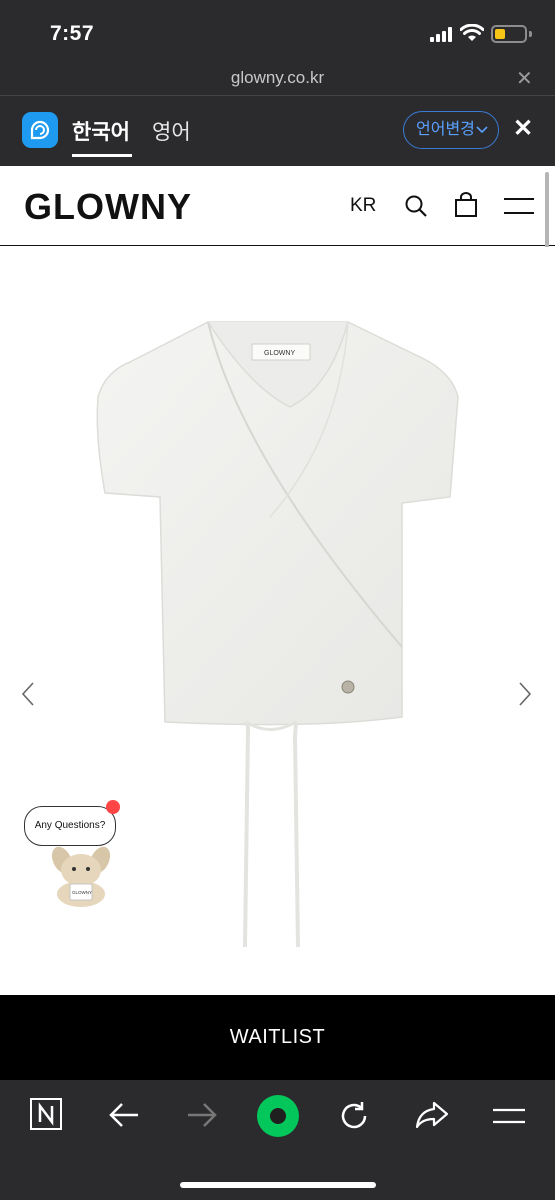 The image size is (555, 1200). Describe the element at coordinates (278, 1116) in the screenshot. I see `green-dot-icon` at that location.